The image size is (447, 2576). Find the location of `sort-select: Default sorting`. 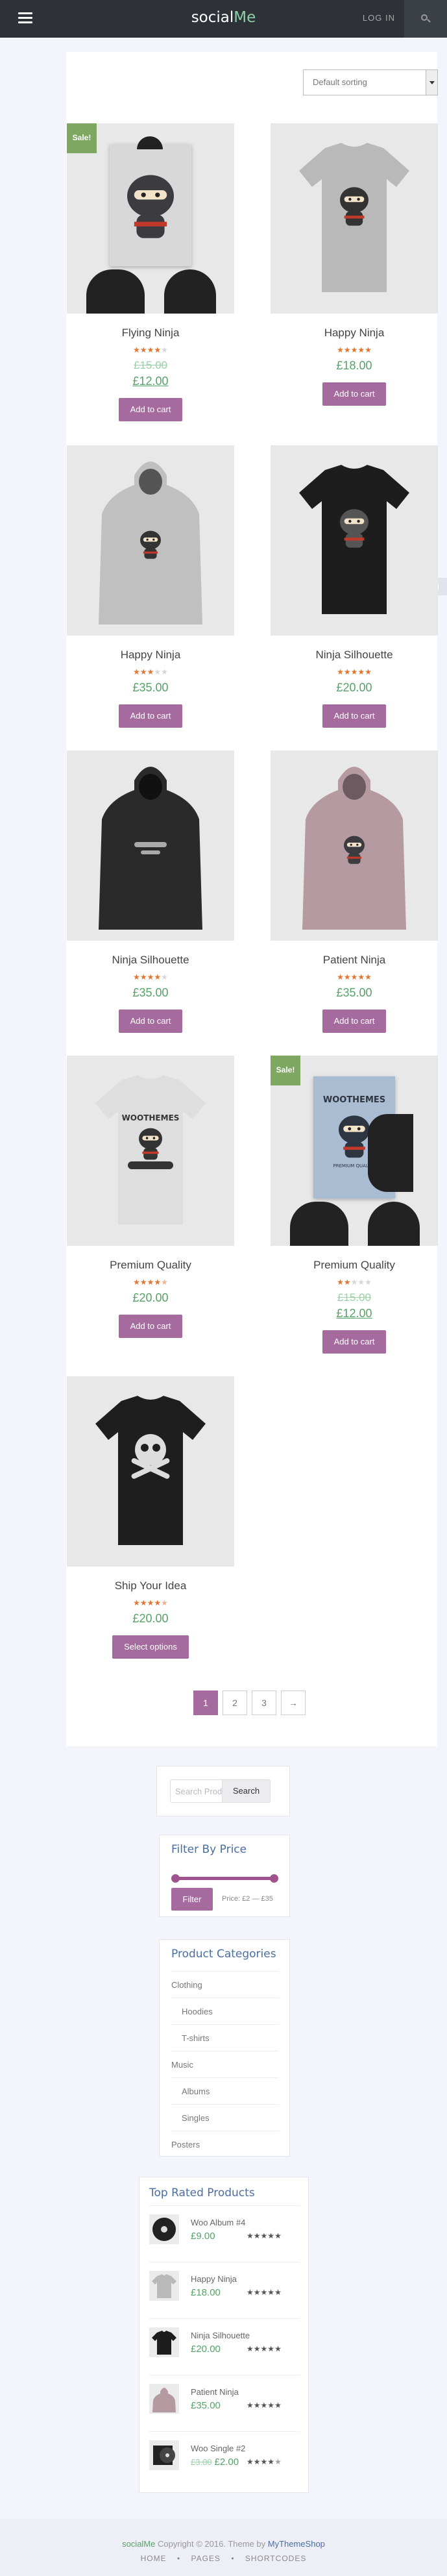

sort-select: Default sorting is located at coordinates (370, 82).